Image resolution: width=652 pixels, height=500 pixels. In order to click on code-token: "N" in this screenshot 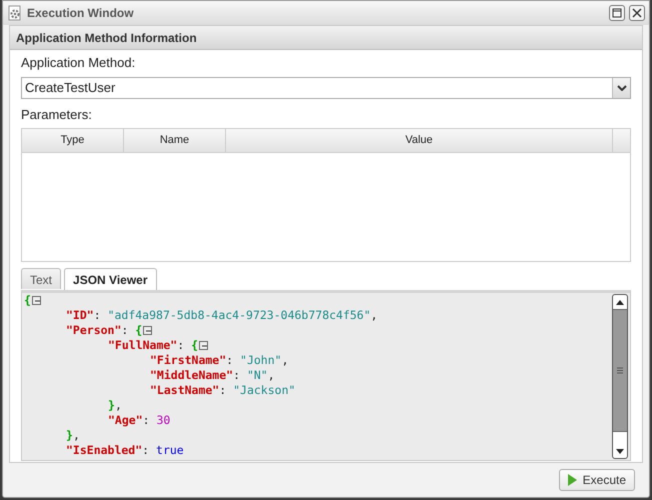, I will do `click(257, 375)`.